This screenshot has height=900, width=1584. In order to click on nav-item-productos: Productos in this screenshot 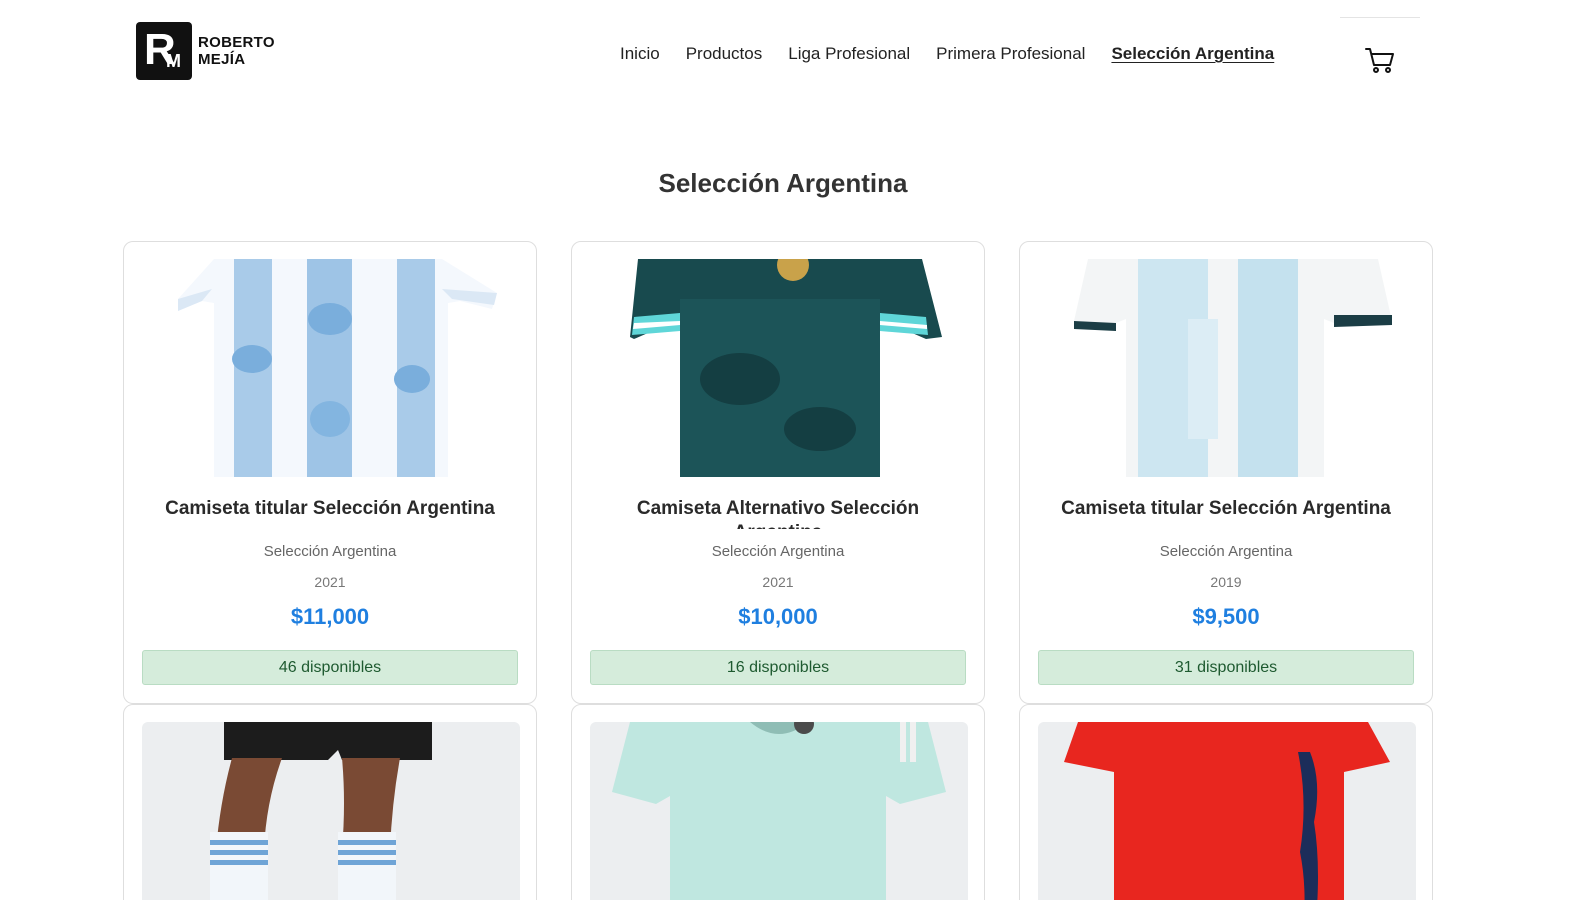, I will do `click(724, 54)`.